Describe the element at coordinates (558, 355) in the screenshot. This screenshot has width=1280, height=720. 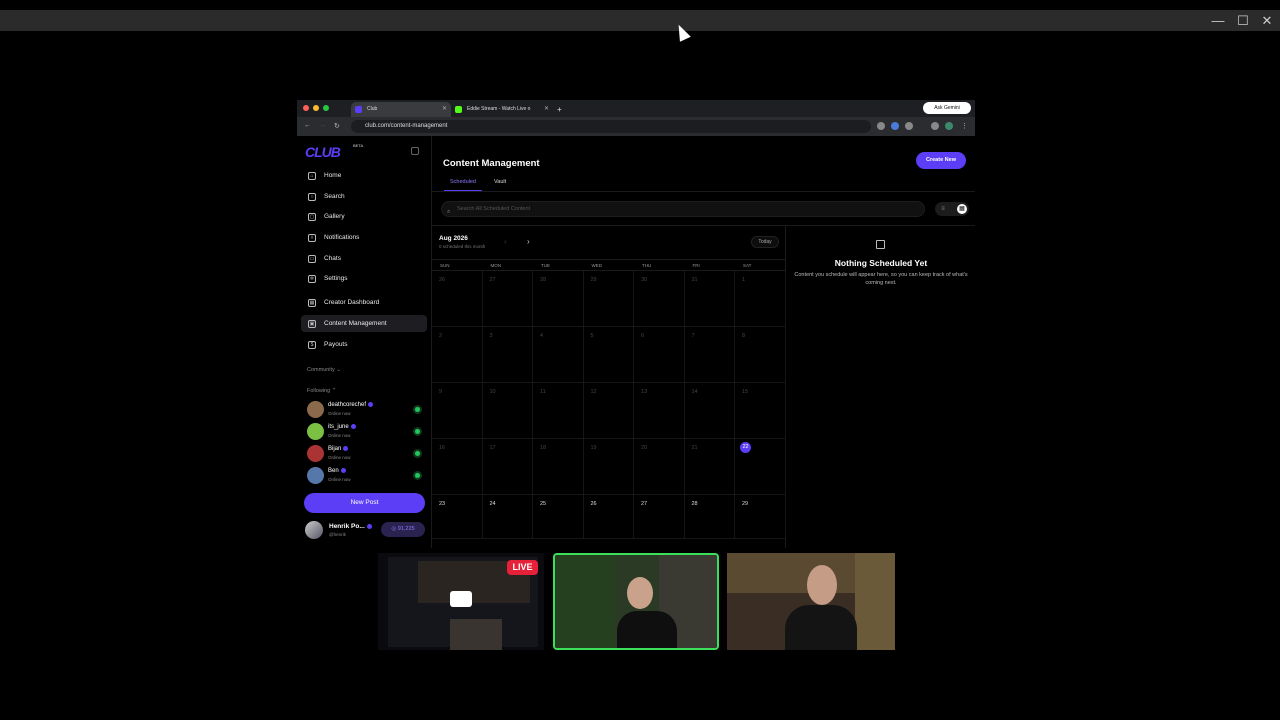
I see `calendar-day: 4` at that location.